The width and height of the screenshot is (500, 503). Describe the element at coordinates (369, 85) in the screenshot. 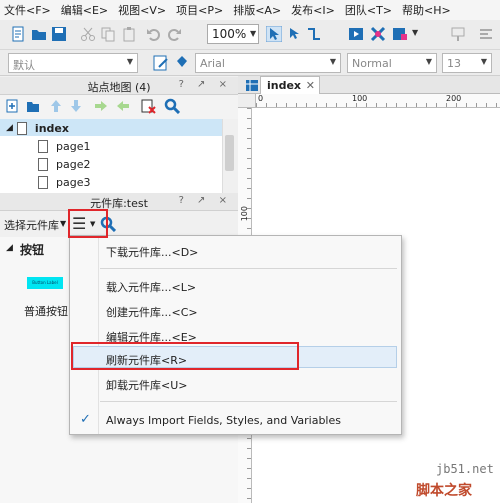

I see `page-tab-bar: index ✕` at that location.